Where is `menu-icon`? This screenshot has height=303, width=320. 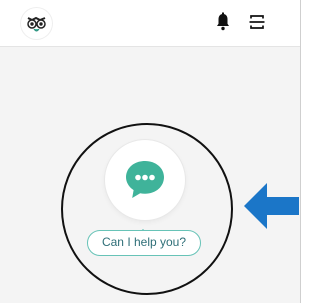 menu-icon is located at coordinates (257, 22).